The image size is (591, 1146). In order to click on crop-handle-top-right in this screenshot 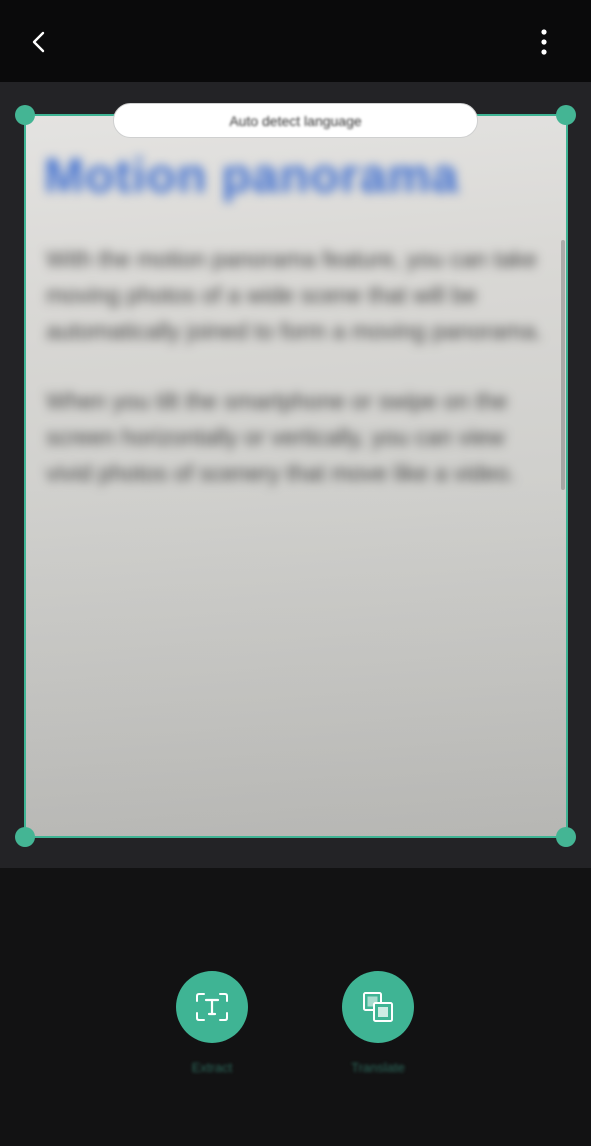, I will do `click(566, 115)`.